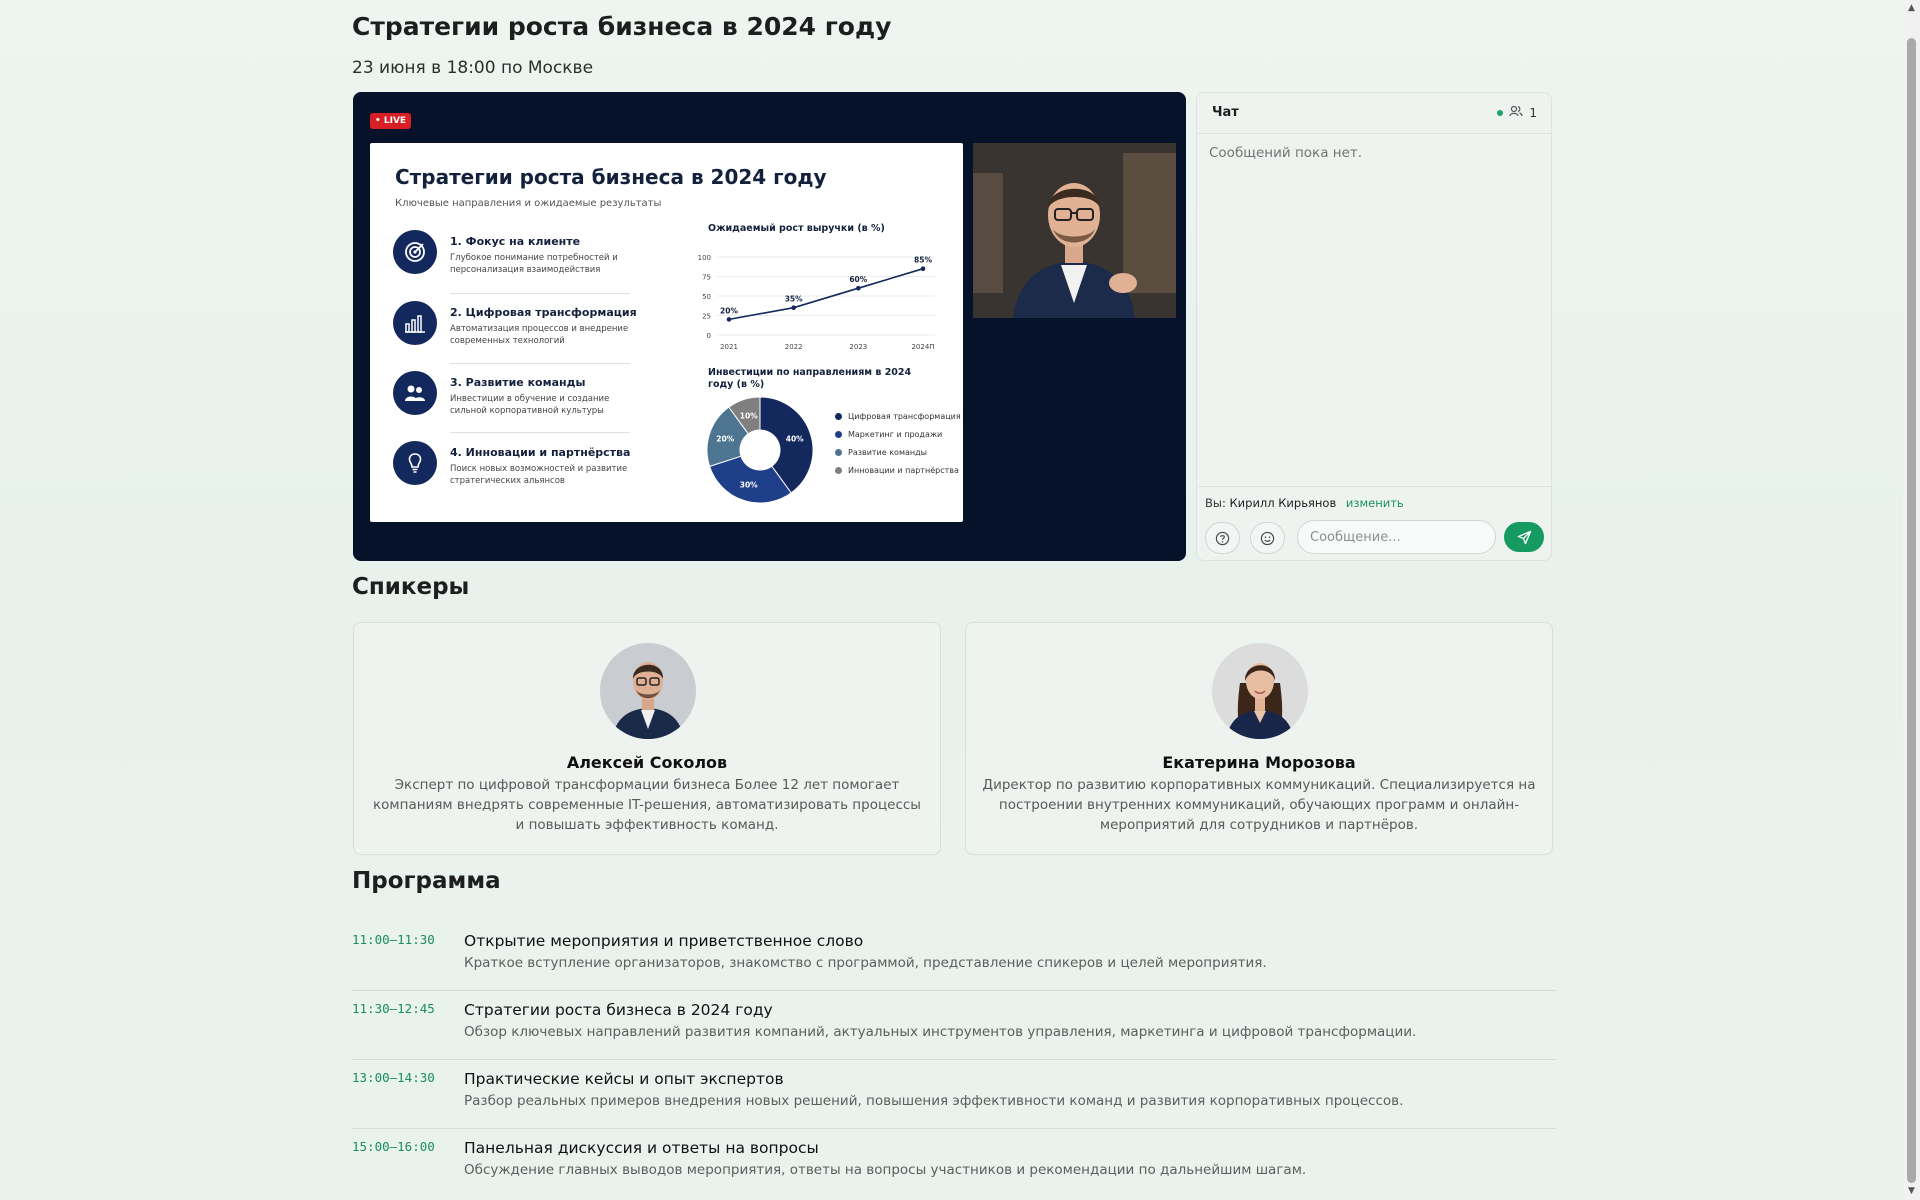  Describe the element at coordinates (1260, 691) in the screenshot. I see `avatar` at that location.